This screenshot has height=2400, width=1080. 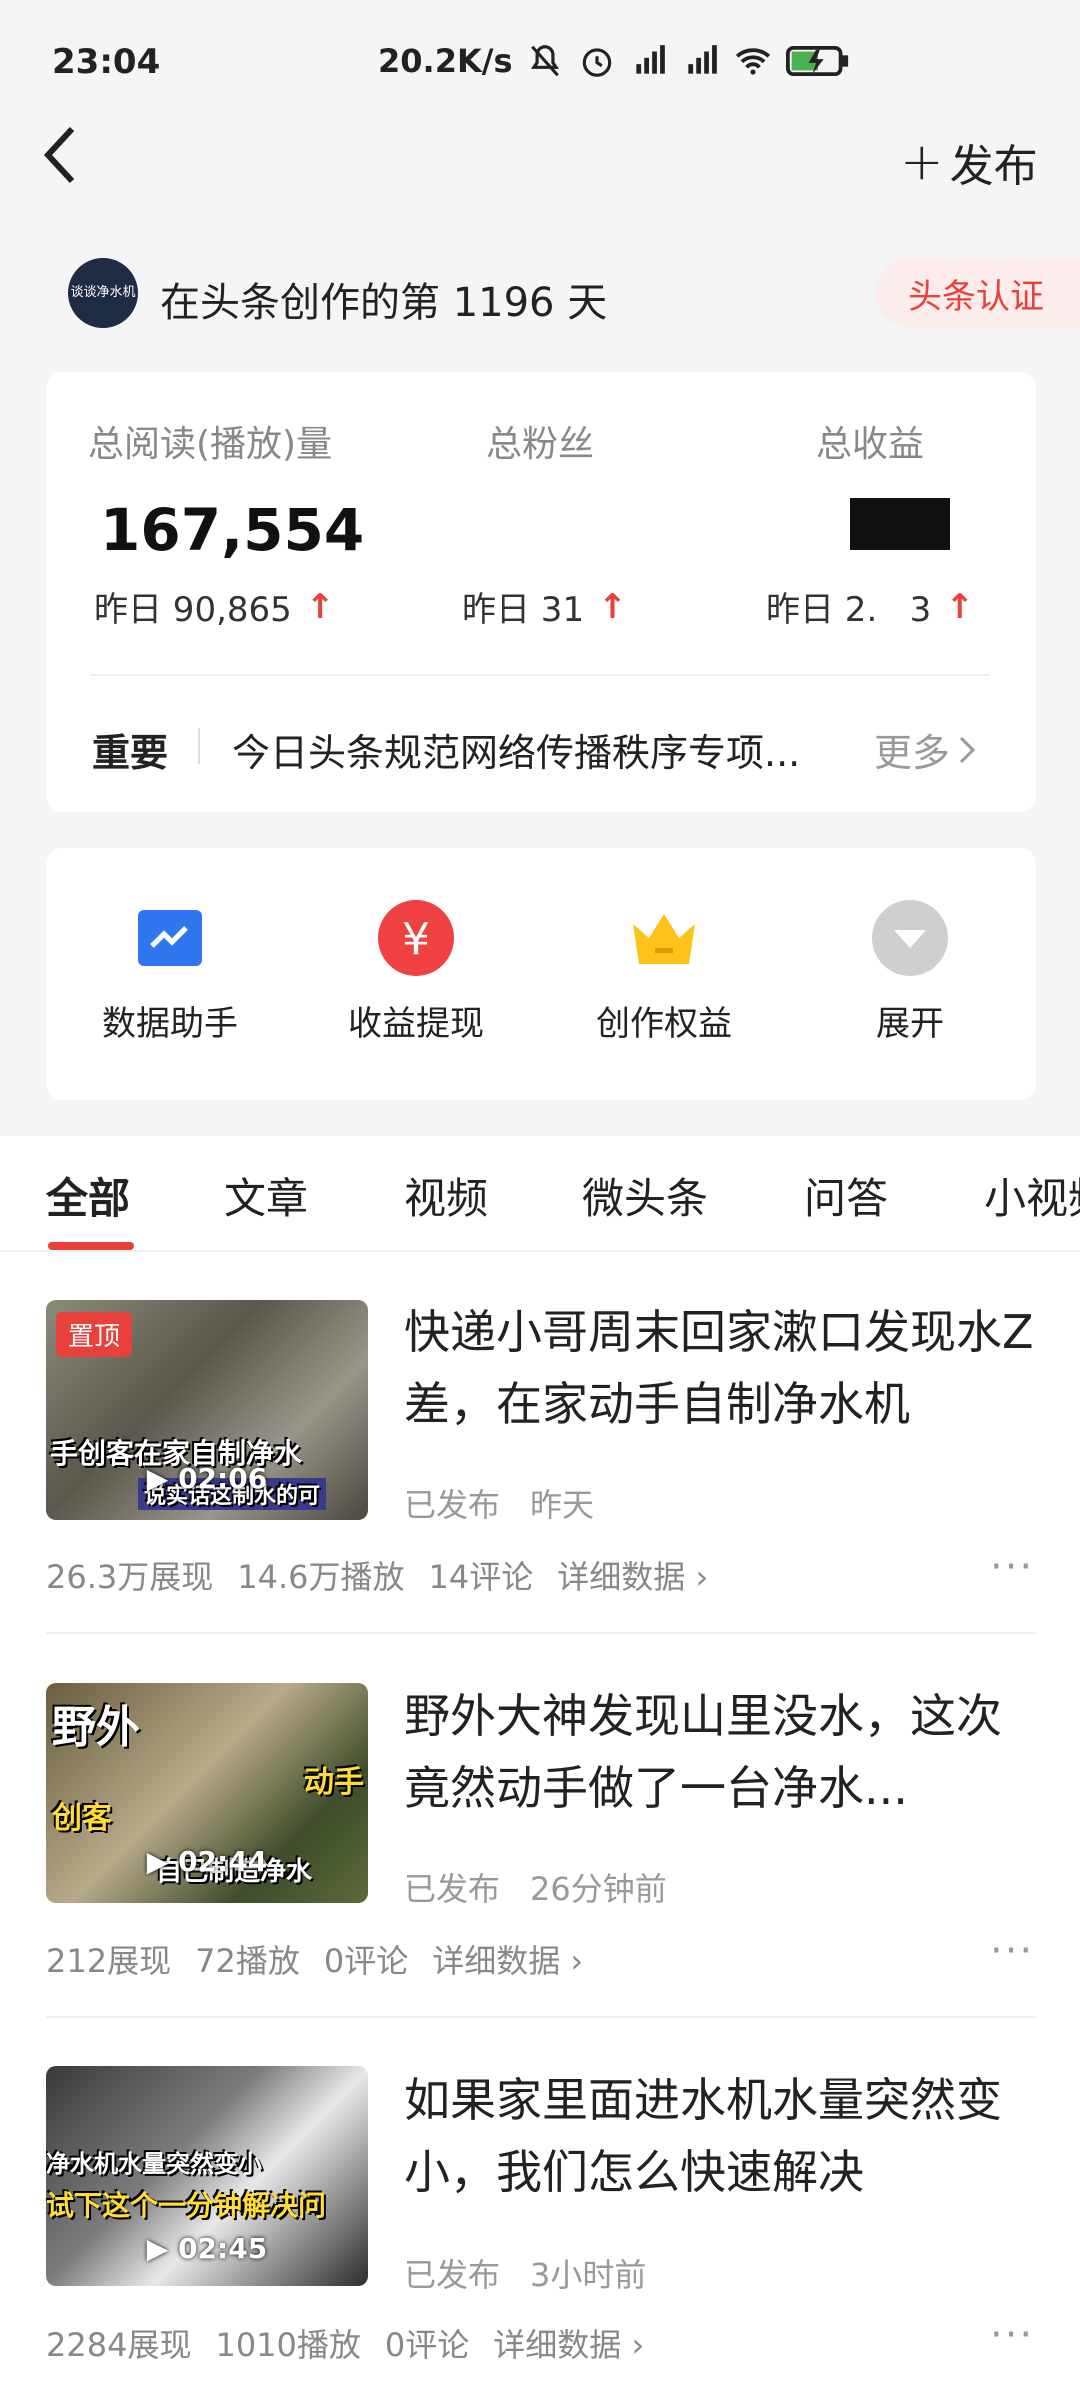 I want to click on divider, so click(x=540, y=675).